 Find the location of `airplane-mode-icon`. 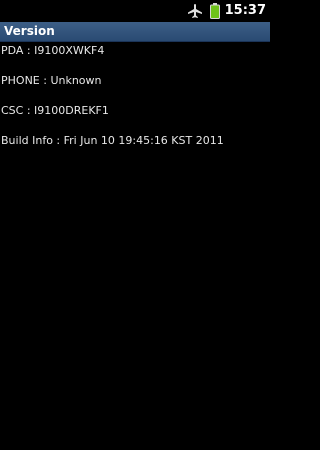

airplane-mode-icon is located at coordinates (195, 11).